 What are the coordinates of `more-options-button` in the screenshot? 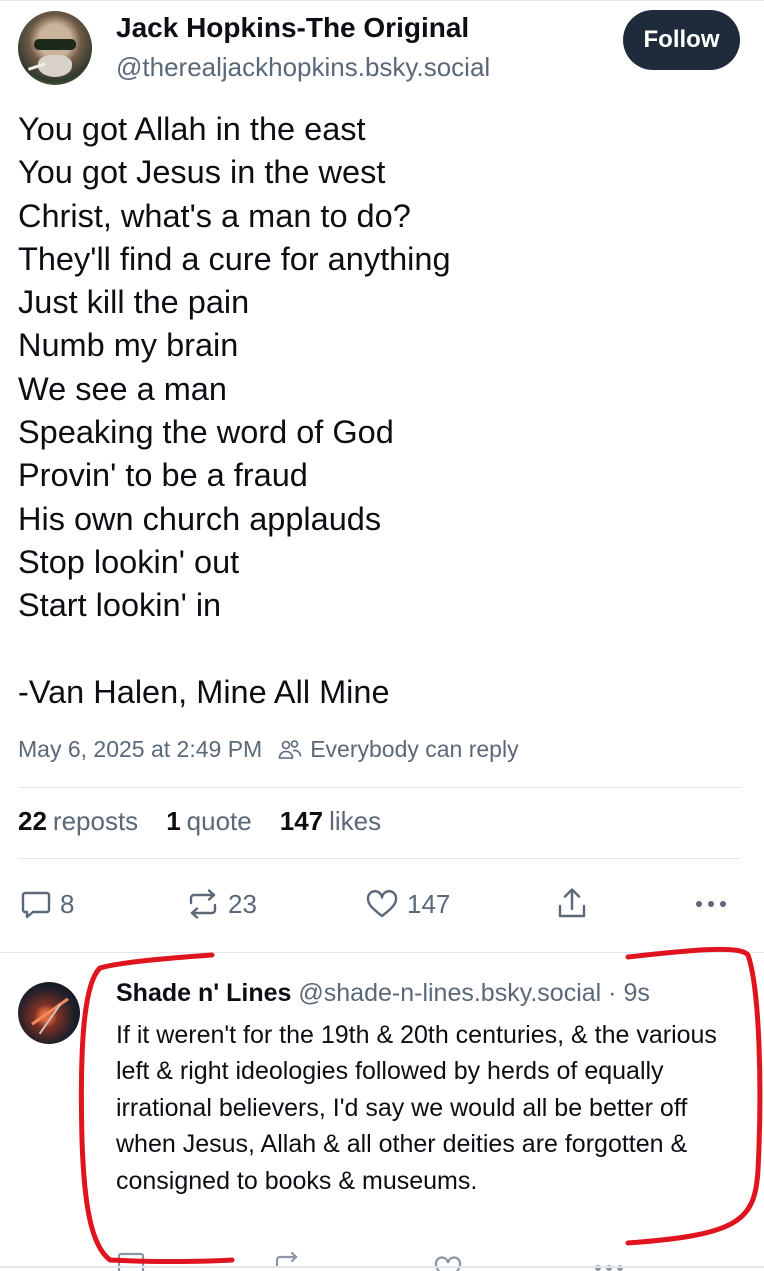 It's located at (711, 904).